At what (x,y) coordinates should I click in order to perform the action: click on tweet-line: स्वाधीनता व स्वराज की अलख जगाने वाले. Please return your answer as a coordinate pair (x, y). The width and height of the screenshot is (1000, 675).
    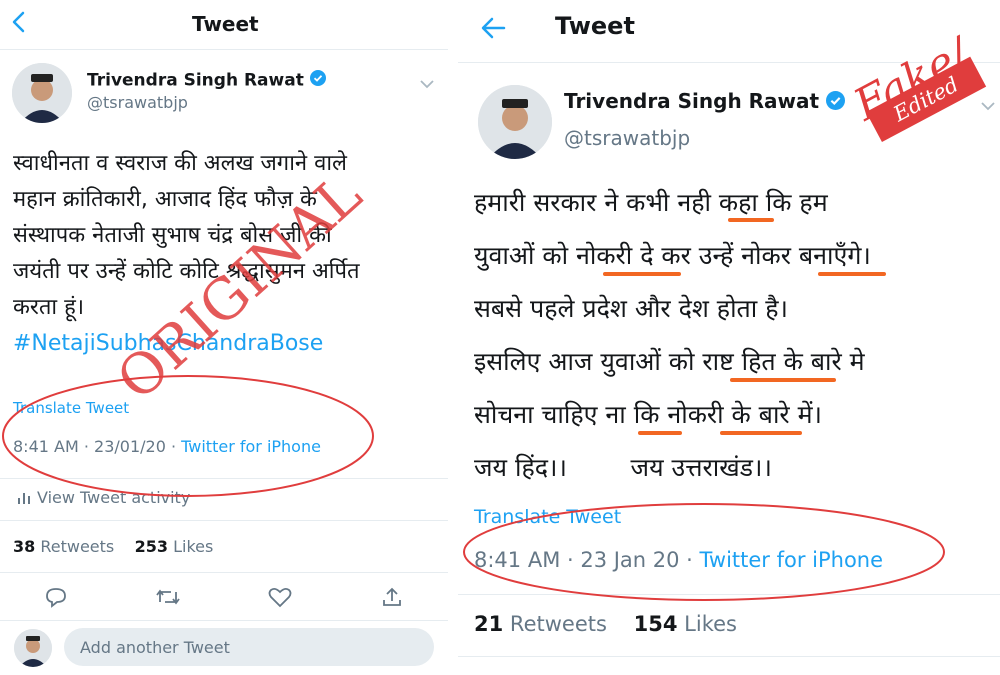
    Looking at the image, I should click on (180, 163).